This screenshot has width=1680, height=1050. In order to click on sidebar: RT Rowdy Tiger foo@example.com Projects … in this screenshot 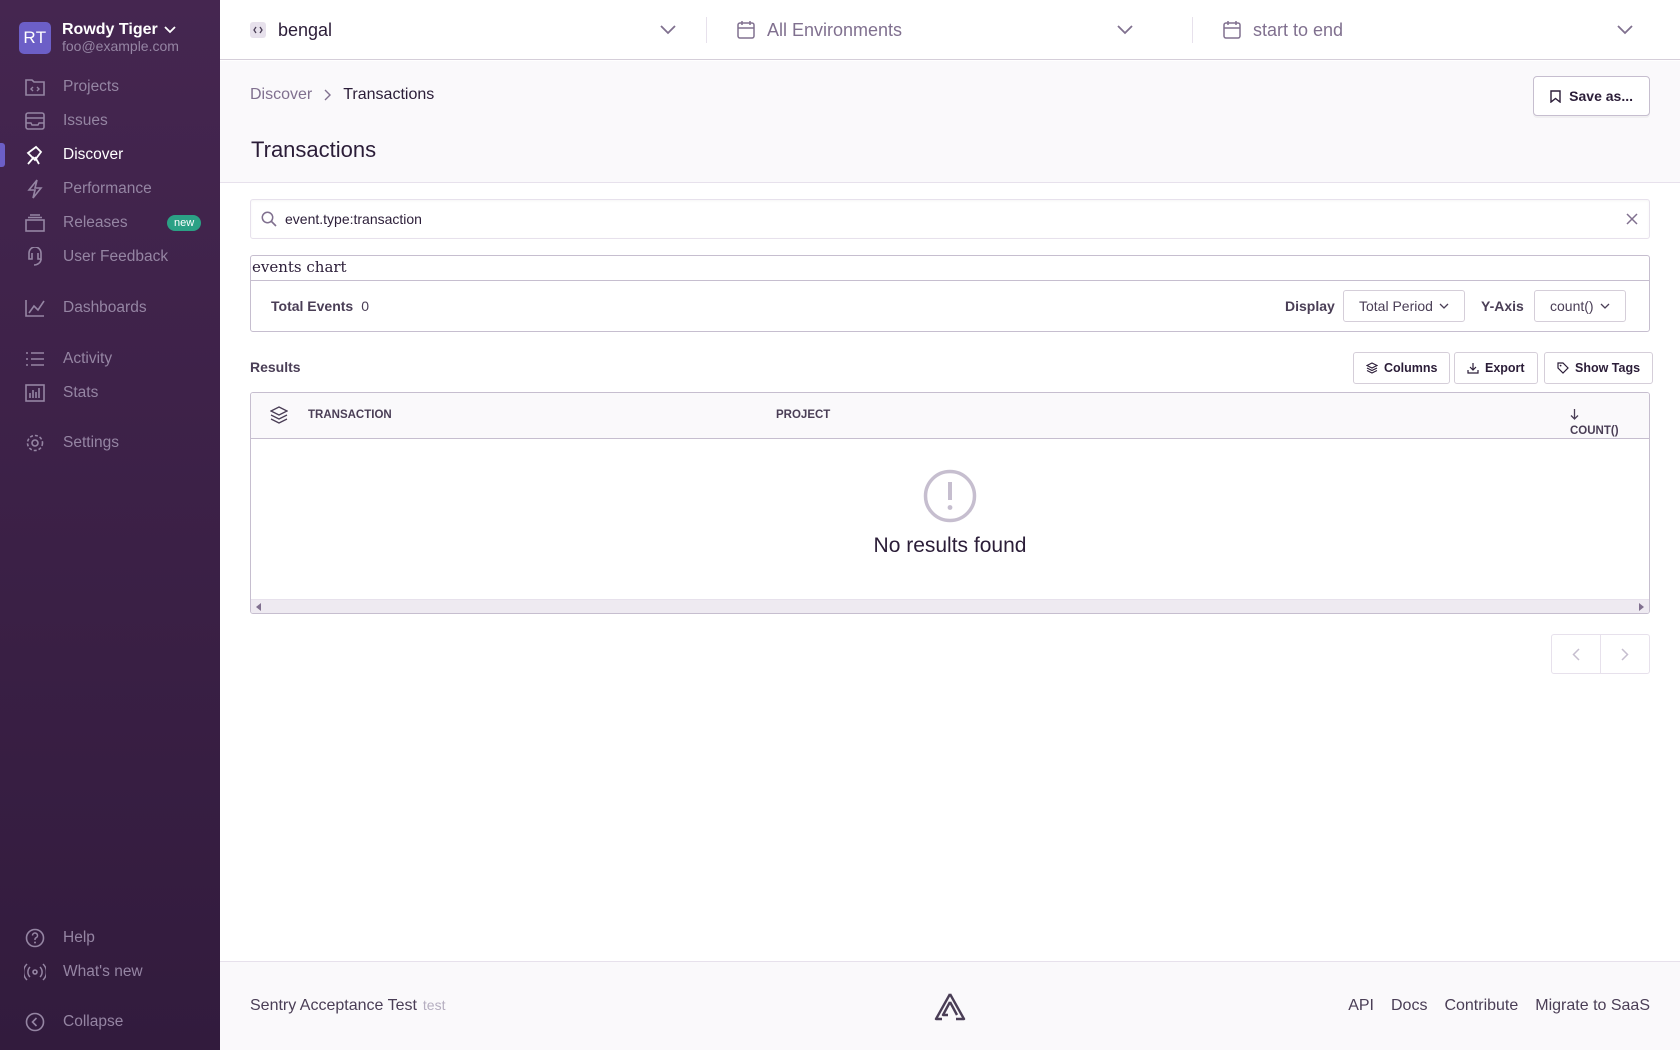, I will do `click(110, 525)`.